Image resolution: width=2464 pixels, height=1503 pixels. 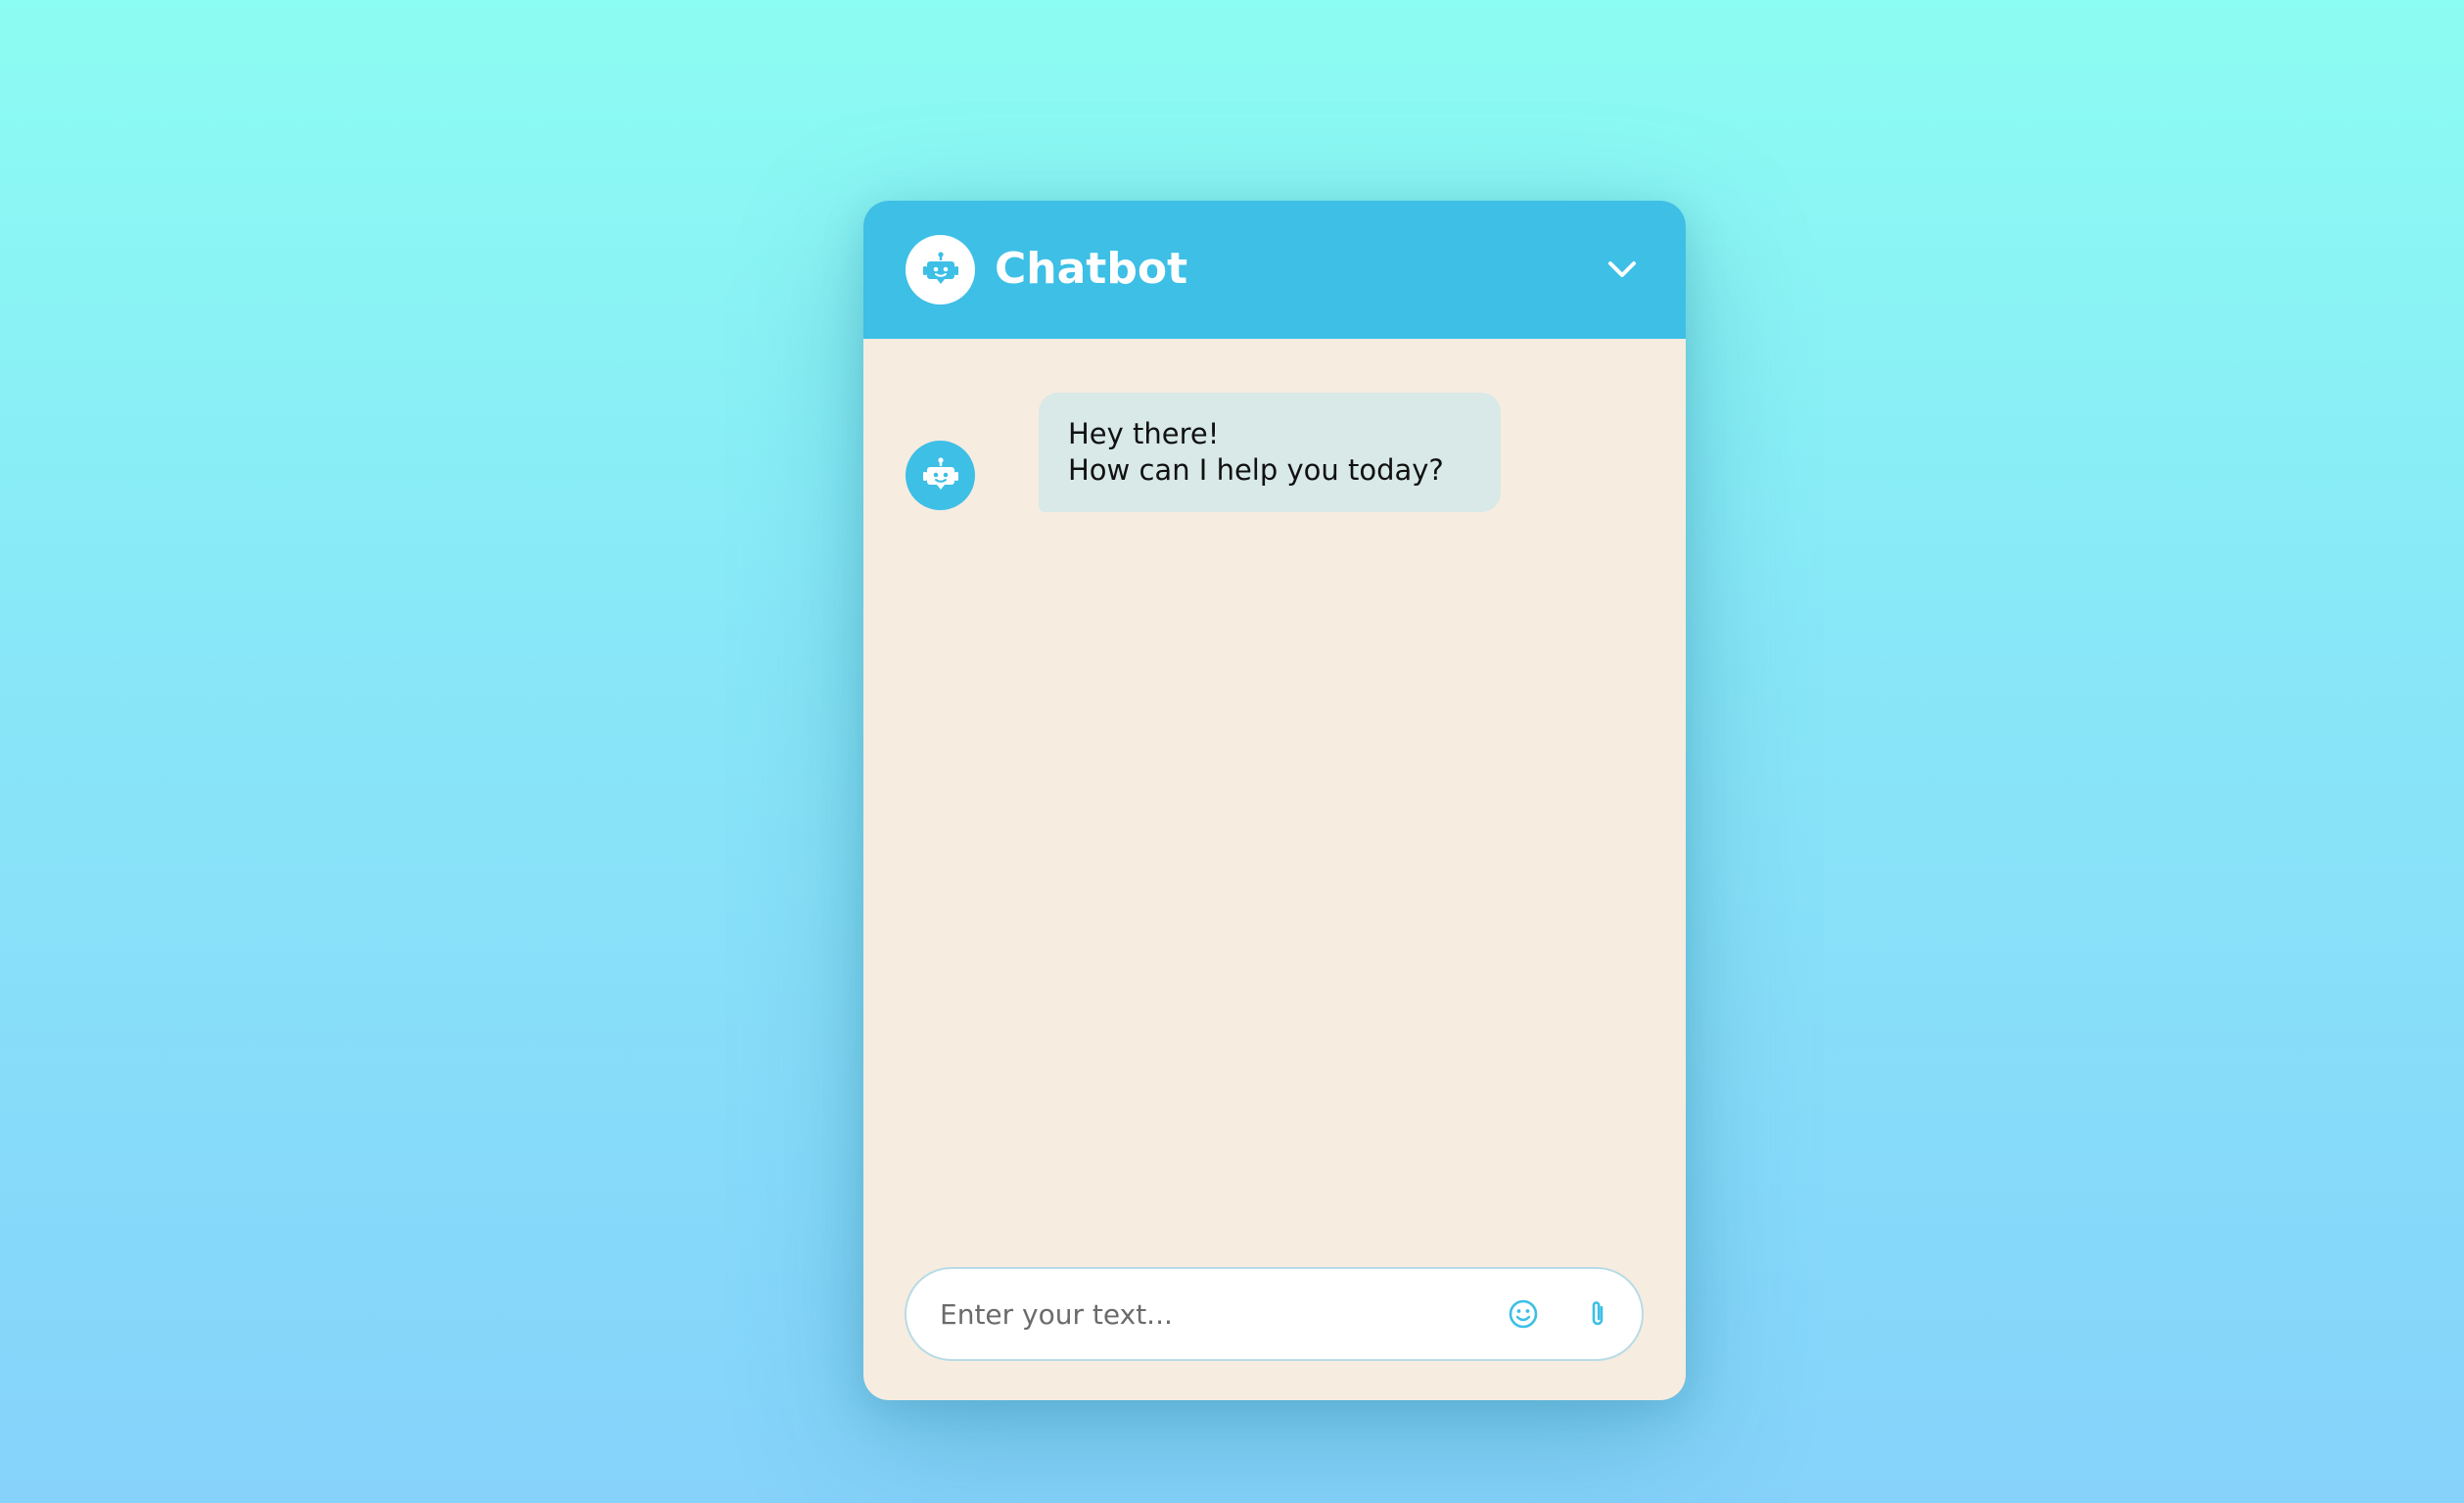 I want to click on chevron-down-icon, so click(x=1622, y=269).